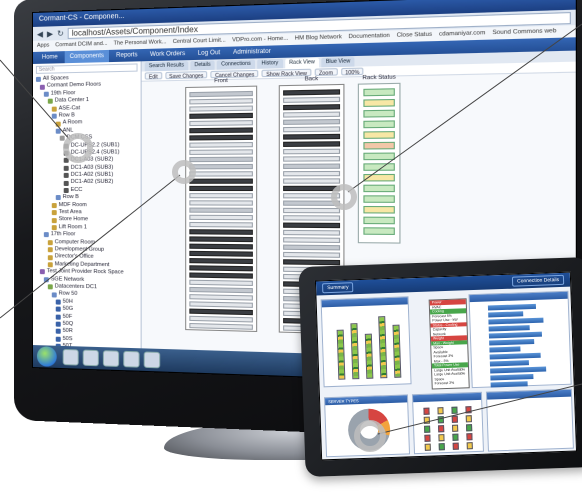 This screenshot has height=494, width=582. I want to click on callout-ring-rack, so click(184, 172).